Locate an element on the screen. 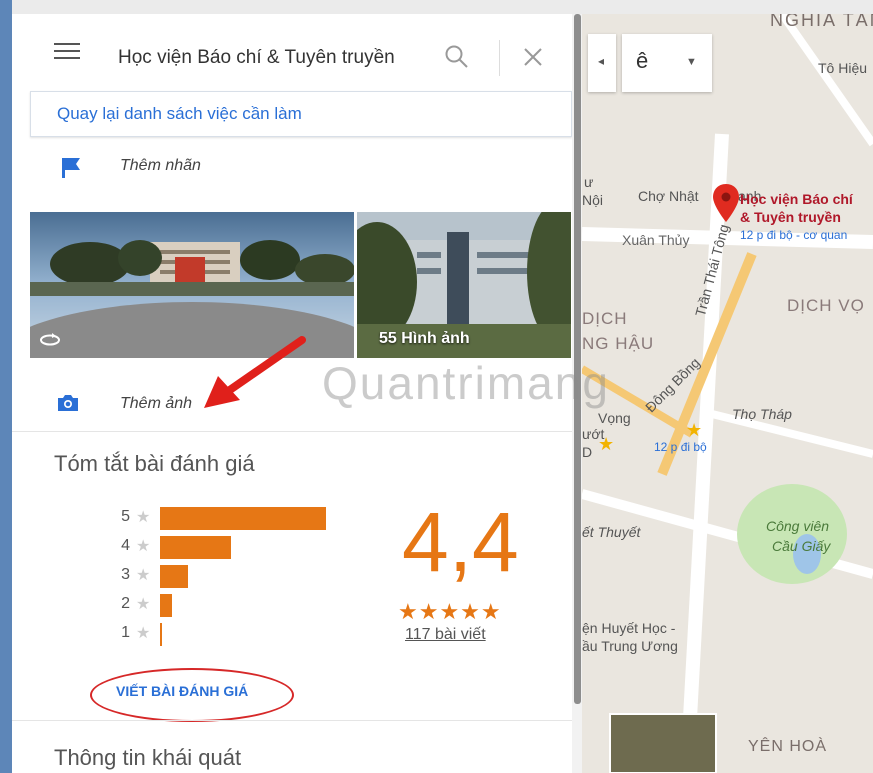 The width and height of the screenshot is (873, 773). map-label: DỊCH is located at coordinates (605, 318).